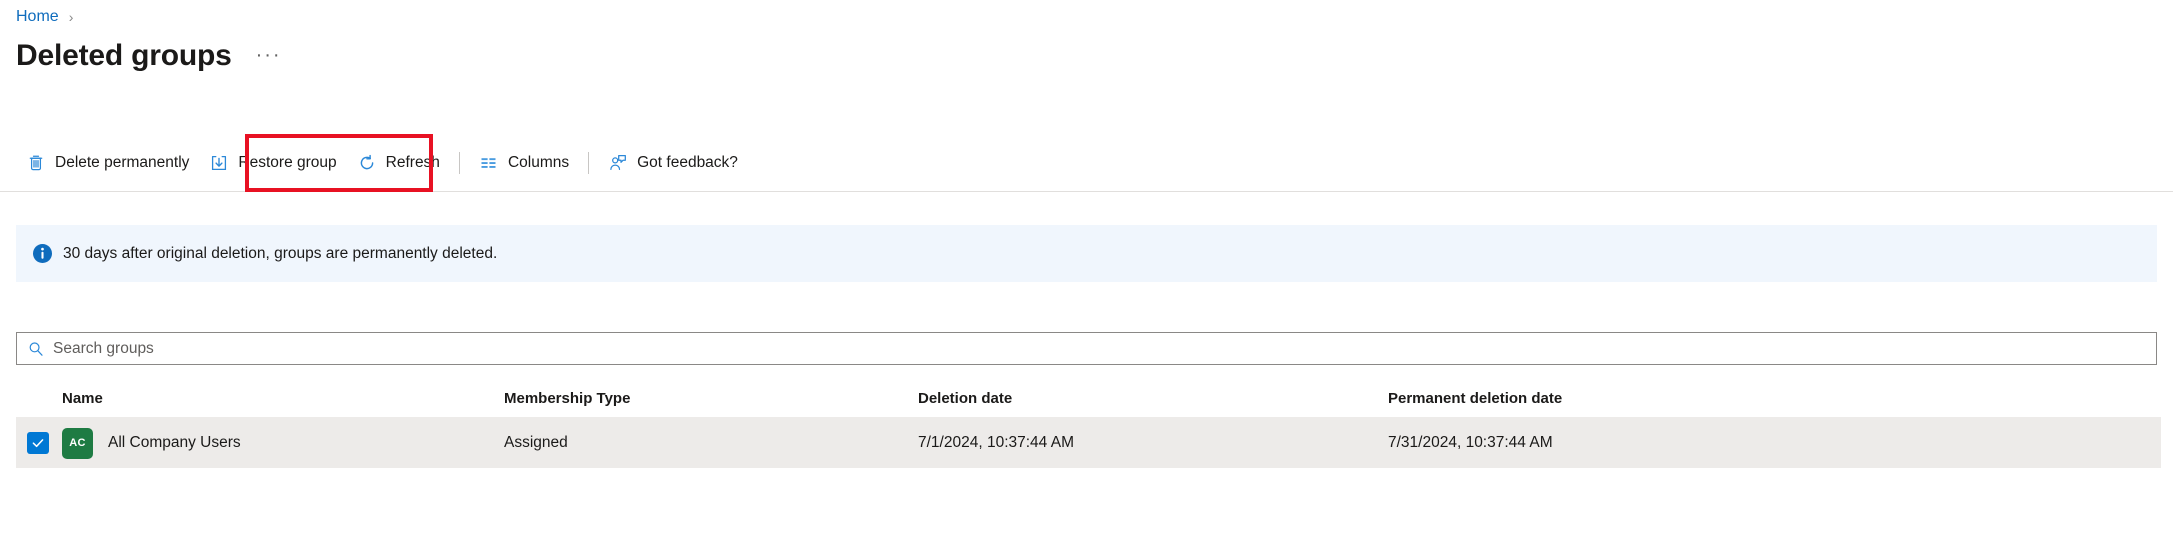 This screenshot has width=2173, height=535. I want to click on refresh-button: Refresh, so click(398, 163).